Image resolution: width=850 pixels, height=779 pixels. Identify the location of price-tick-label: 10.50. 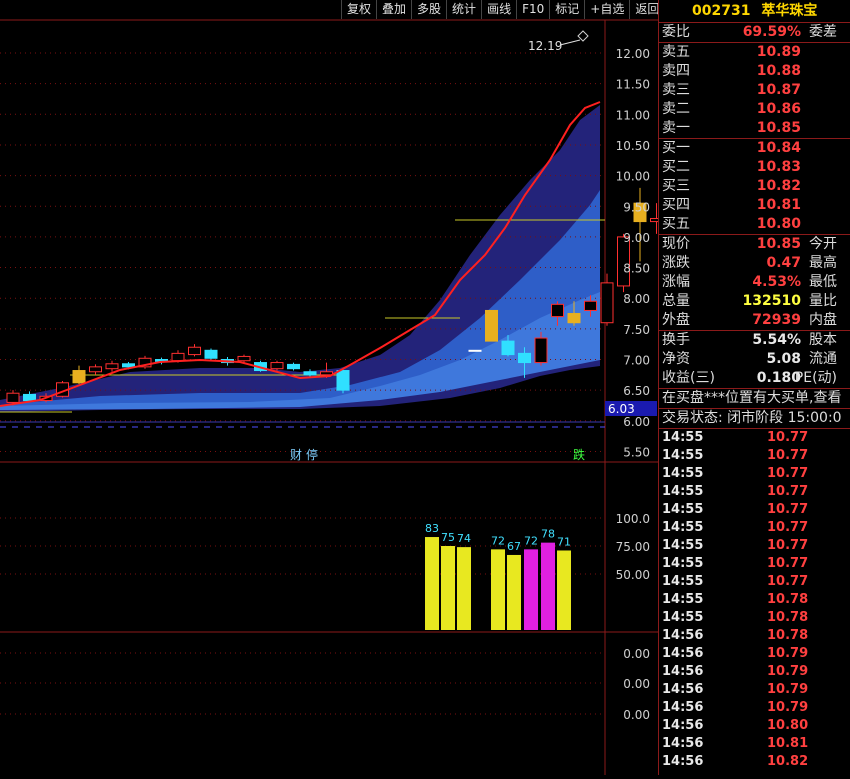
(633, 146).